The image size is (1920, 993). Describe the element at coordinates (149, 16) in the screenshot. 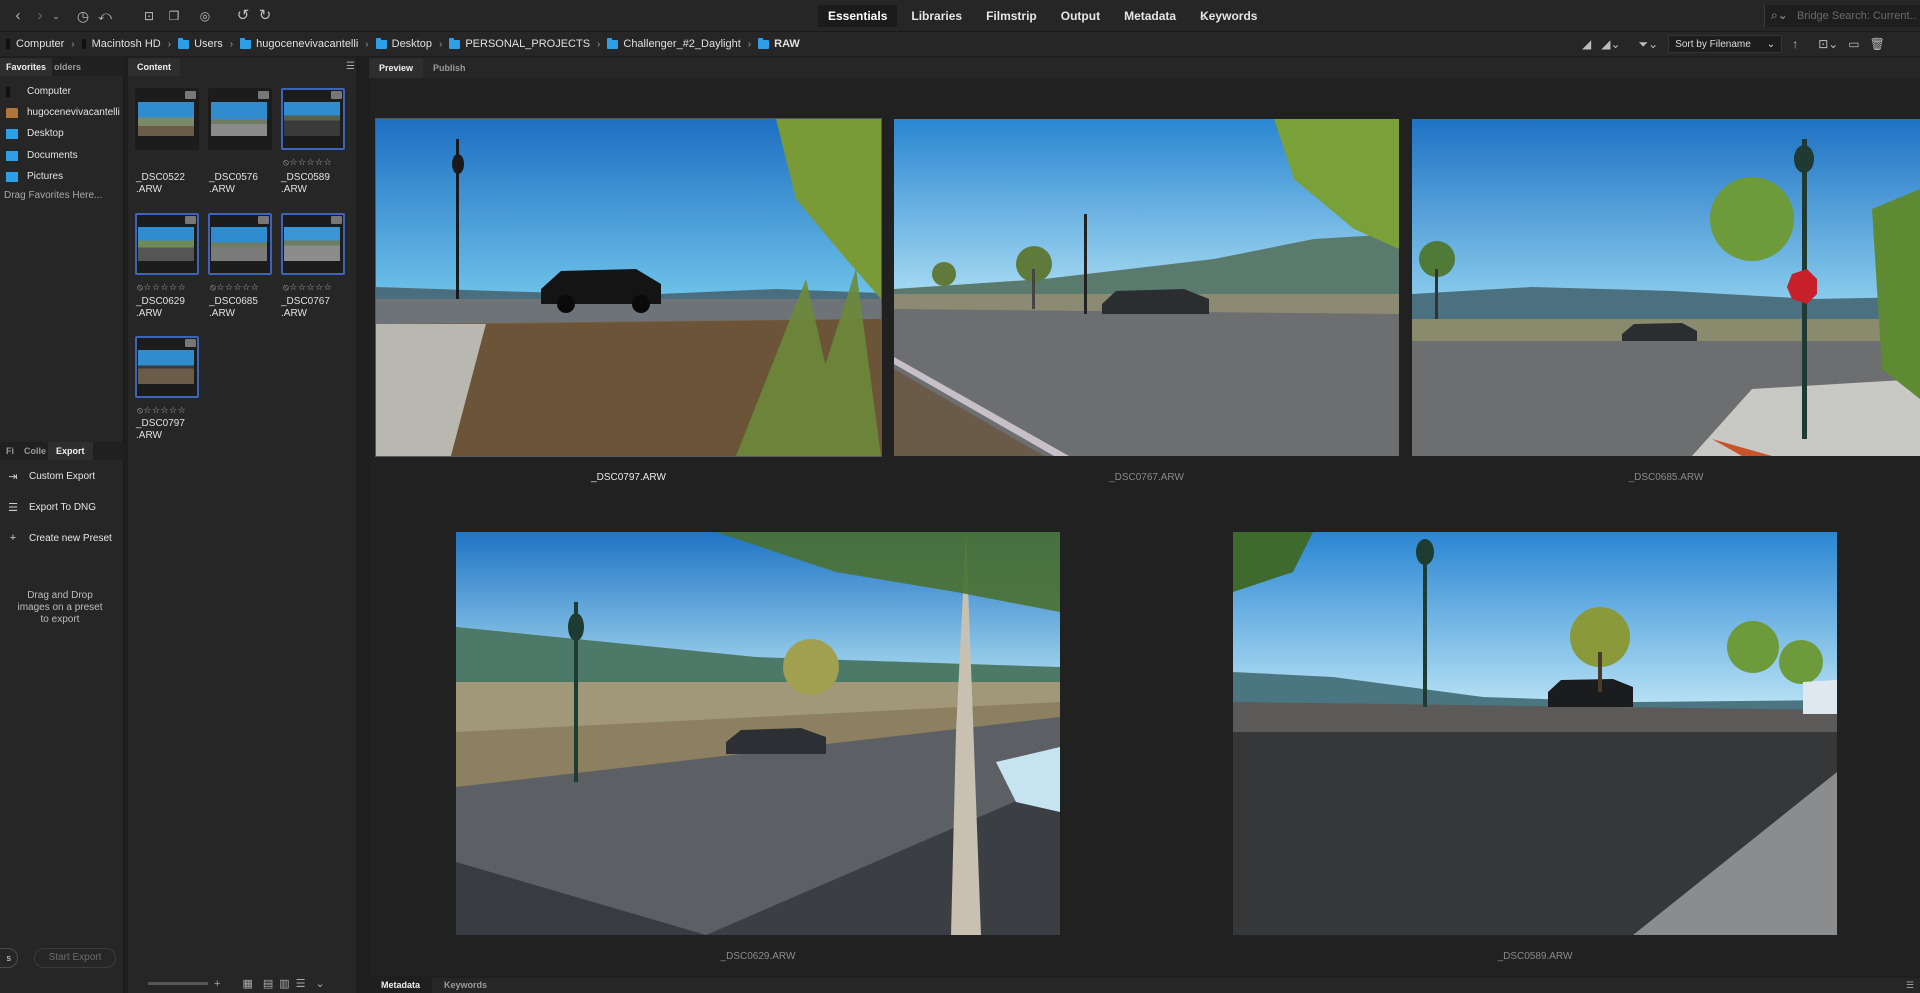

I see `camera-import-icon: ⊡` at that location.